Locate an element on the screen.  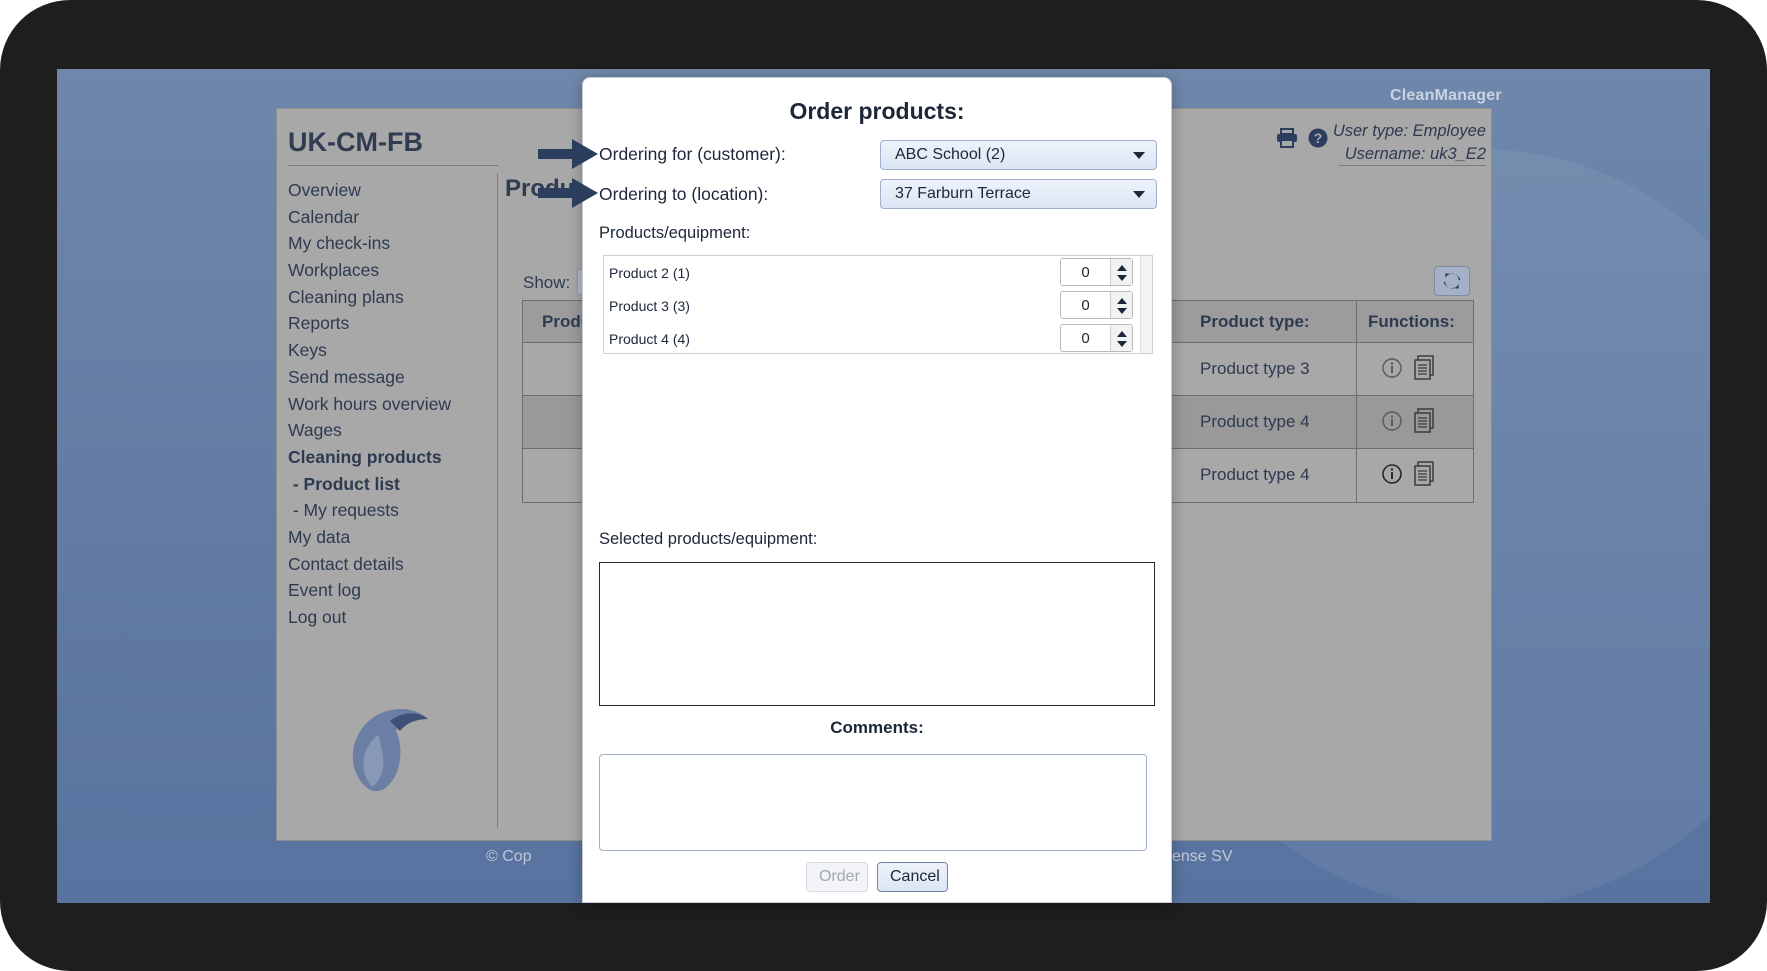
sidebar-item-my-check-ins: My check-ins is located at coordinates (393, 243).